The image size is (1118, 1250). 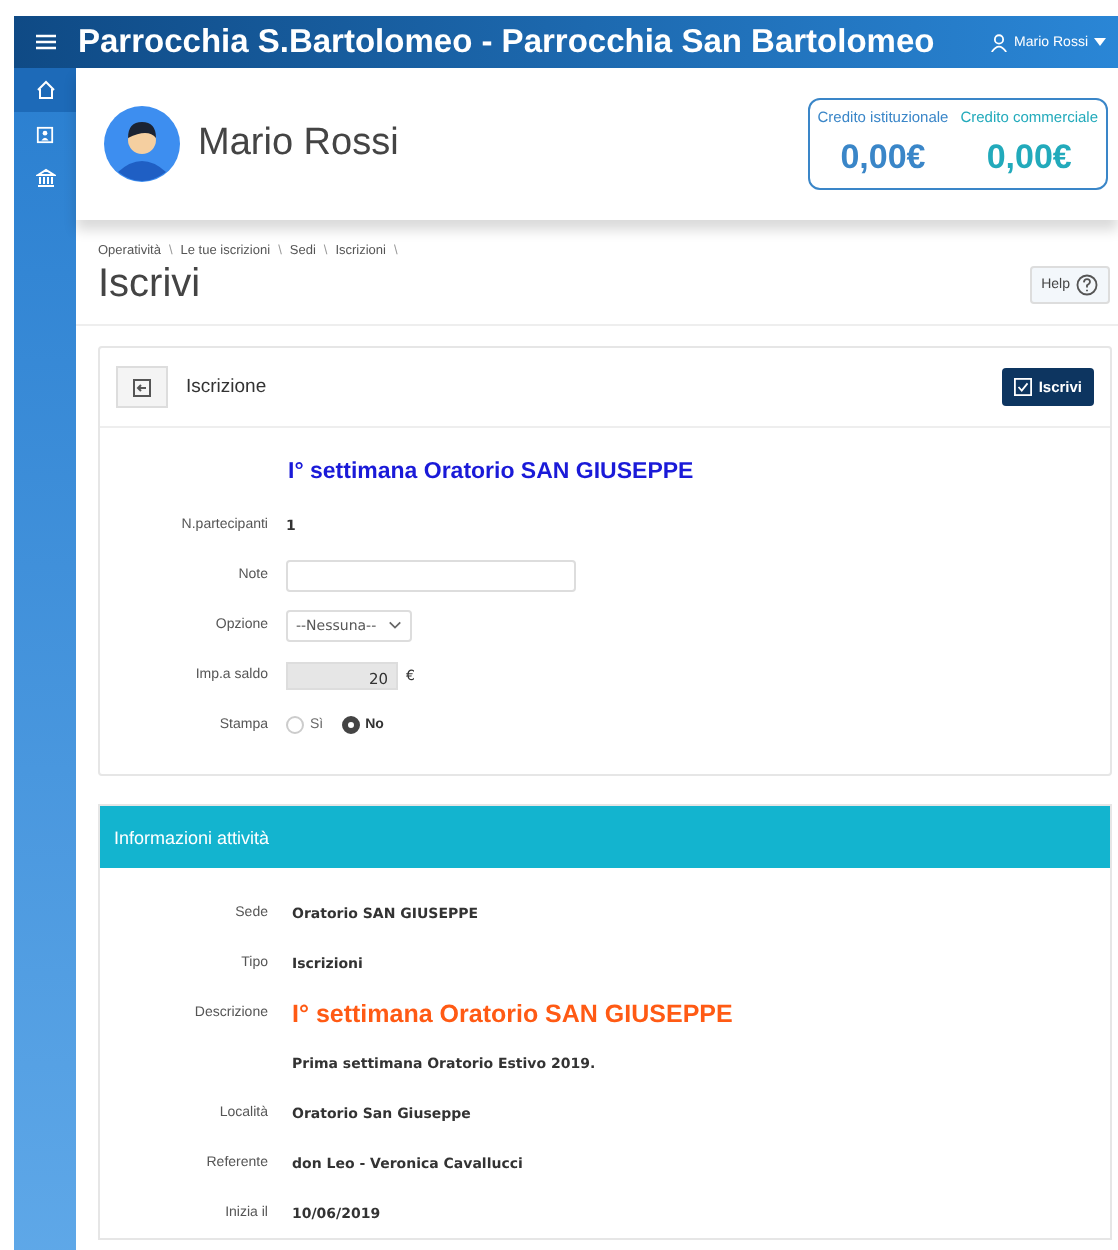 I want to click on radio-button, so click(x=350, y=725).